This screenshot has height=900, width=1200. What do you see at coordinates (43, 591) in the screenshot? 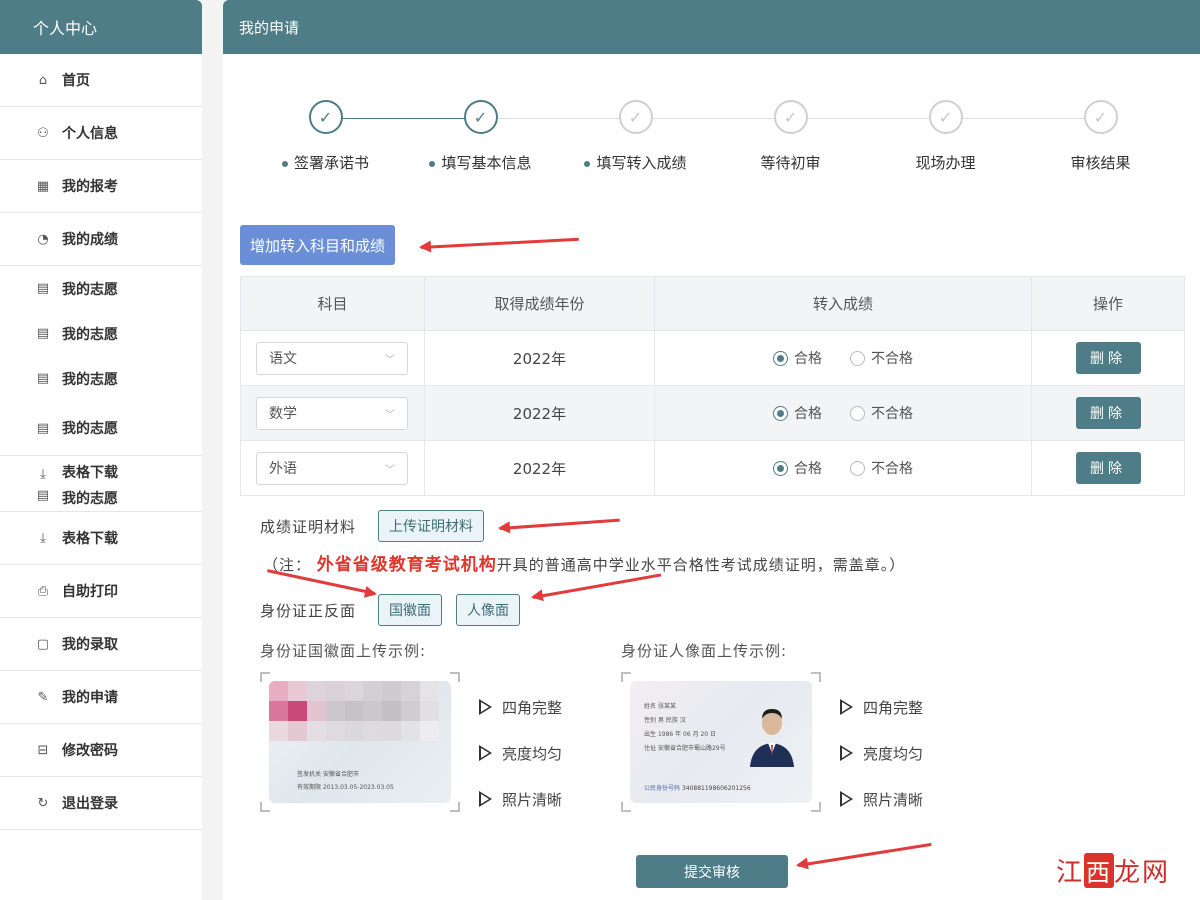
I see `printer-icon: ⎙` at bounding box center [43, 591].